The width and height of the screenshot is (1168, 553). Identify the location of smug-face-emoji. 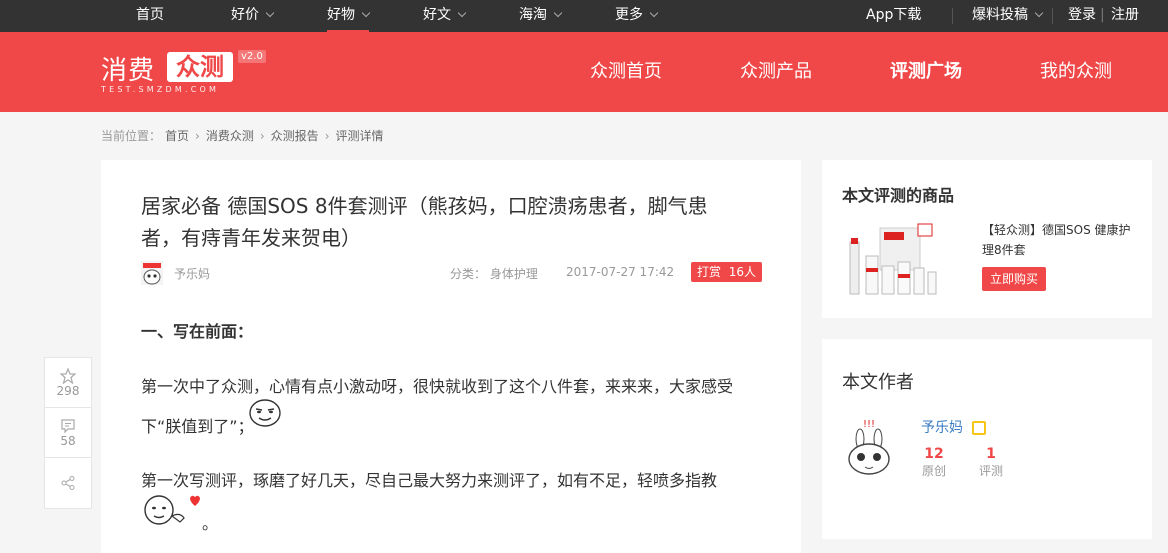
(265, 413).